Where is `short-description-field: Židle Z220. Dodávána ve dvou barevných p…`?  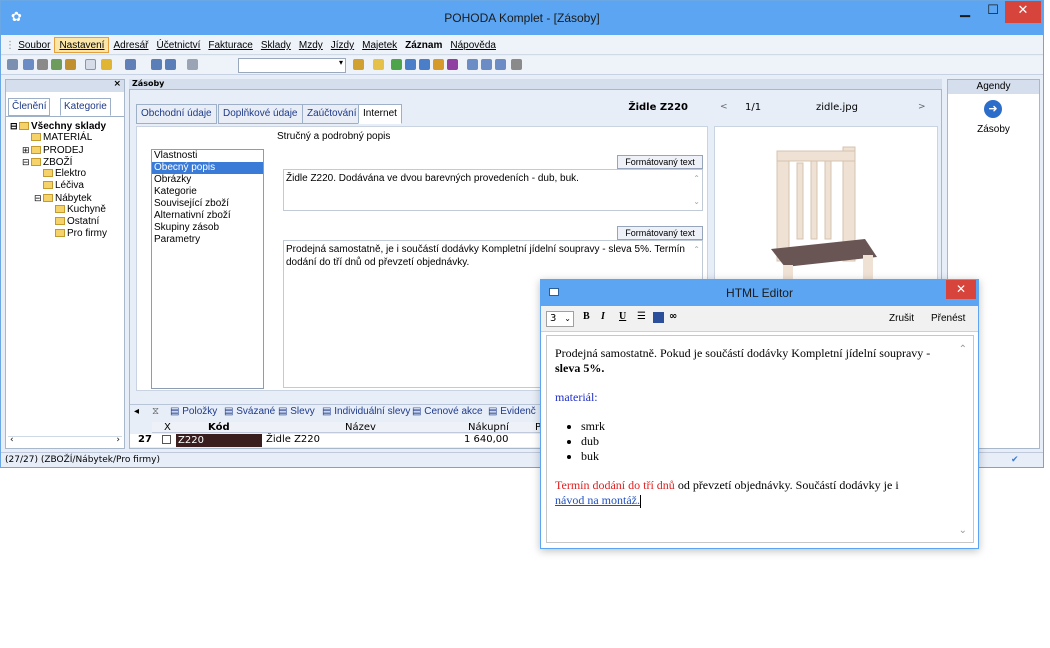 short-description-field: Židle Z220. Dodávána ve dvou barevných p… is located at coordinates (493, 190).